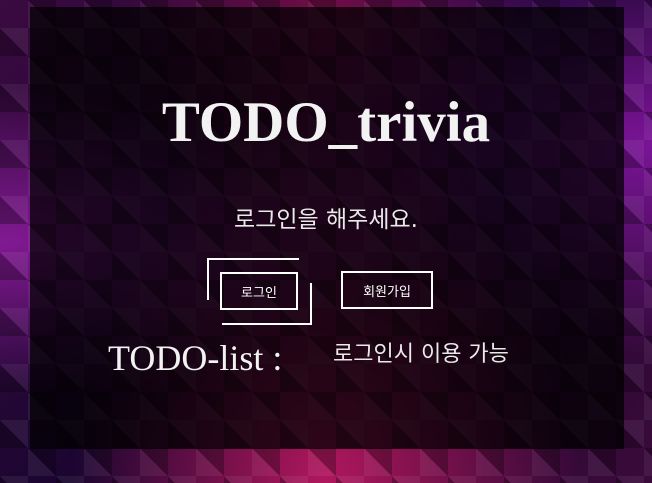  I want to click on login-prompt: 로그인을 해주세요., so click(326, 220).